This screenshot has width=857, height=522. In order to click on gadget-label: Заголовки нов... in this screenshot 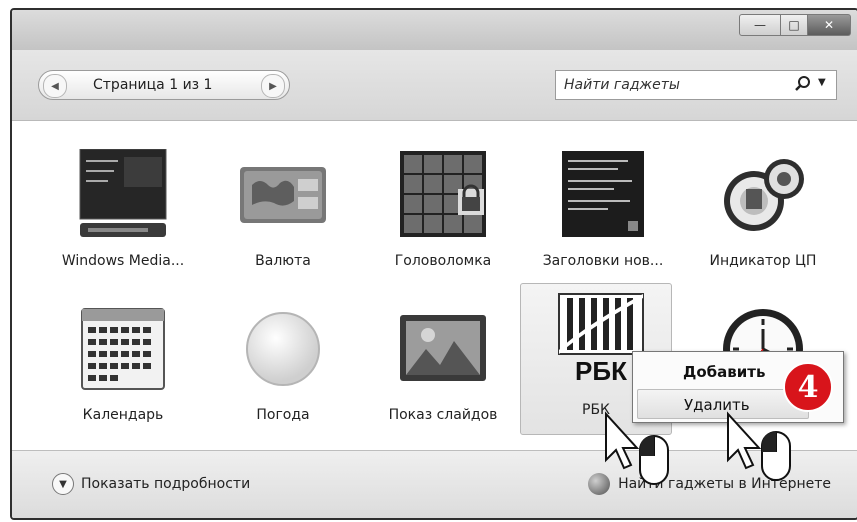, I will do `click(603, 261)`.